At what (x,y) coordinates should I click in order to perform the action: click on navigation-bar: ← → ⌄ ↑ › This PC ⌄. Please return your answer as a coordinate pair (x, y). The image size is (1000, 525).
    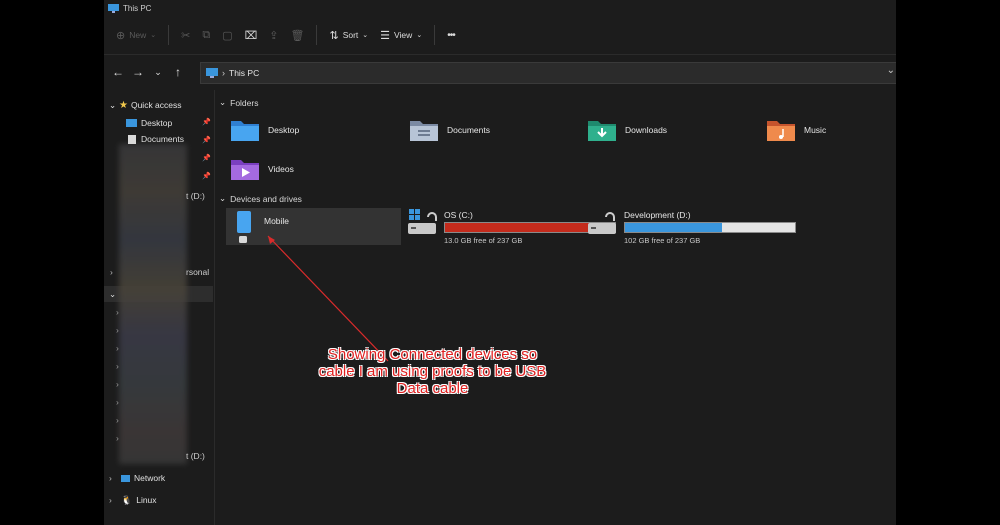
    Looking at the image, I should click on (500, 72).